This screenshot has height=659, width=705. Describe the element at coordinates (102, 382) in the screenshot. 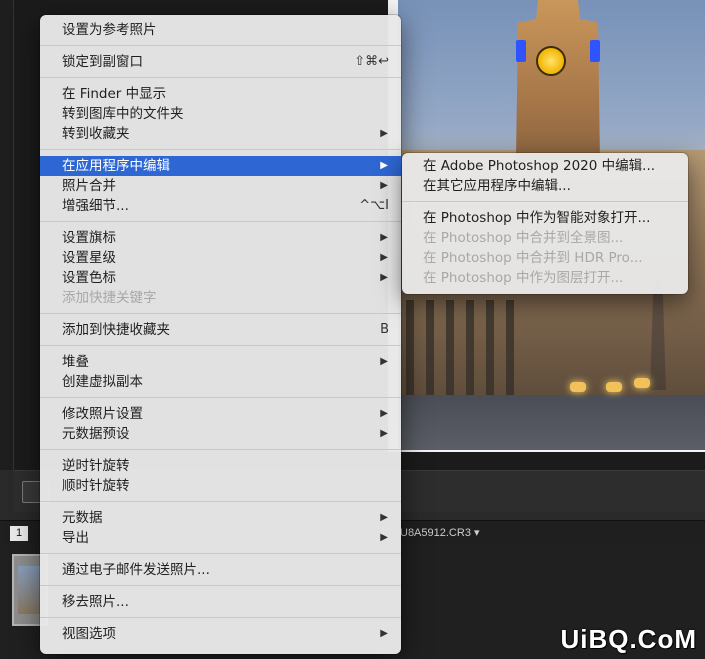

I see `menu-item-label: 创建虚拟副本` at that location.